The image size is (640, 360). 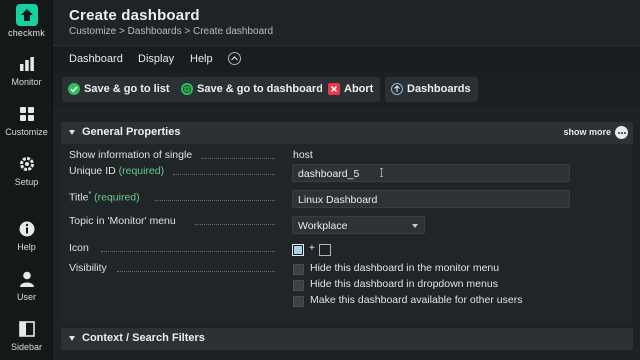 I want to click on nav-sidebar-label: Sidebar, so click(x=26, y=347).